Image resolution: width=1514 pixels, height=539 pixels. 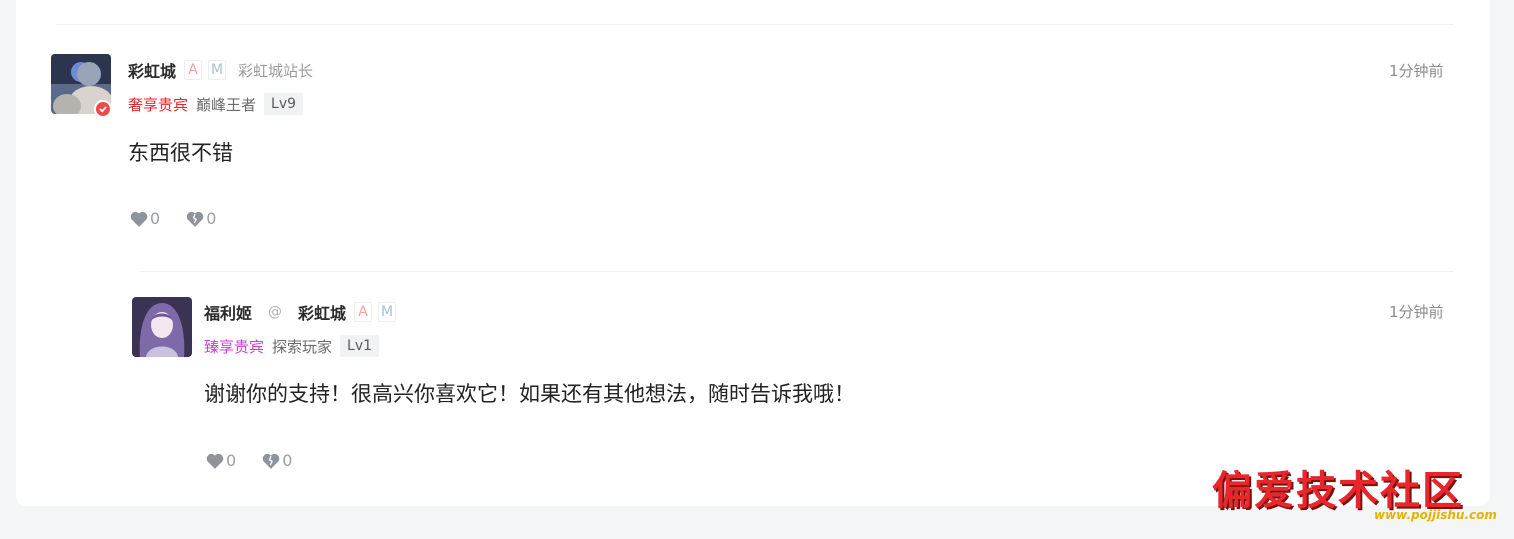 I want to click on reply-divider, so click(x=797, y=271).